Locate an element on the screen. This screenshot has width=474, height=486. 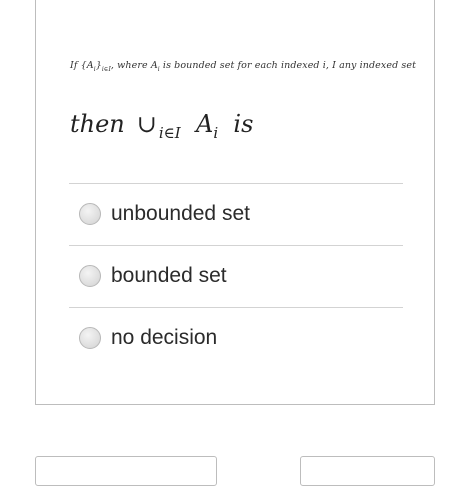
question-text-line2: then ∪ i∈I Ai is is located at coordinates (161, 126).